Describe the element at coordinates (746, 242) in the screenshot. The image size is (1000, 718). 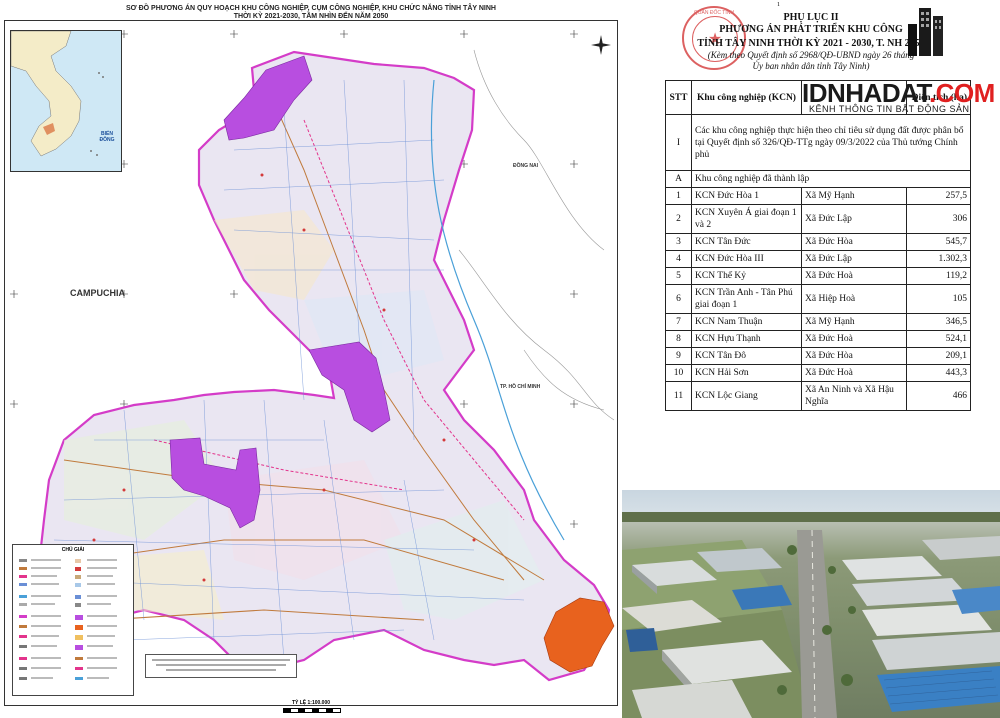
I see `row-zone-name: KCN Tân Đức` at that location.